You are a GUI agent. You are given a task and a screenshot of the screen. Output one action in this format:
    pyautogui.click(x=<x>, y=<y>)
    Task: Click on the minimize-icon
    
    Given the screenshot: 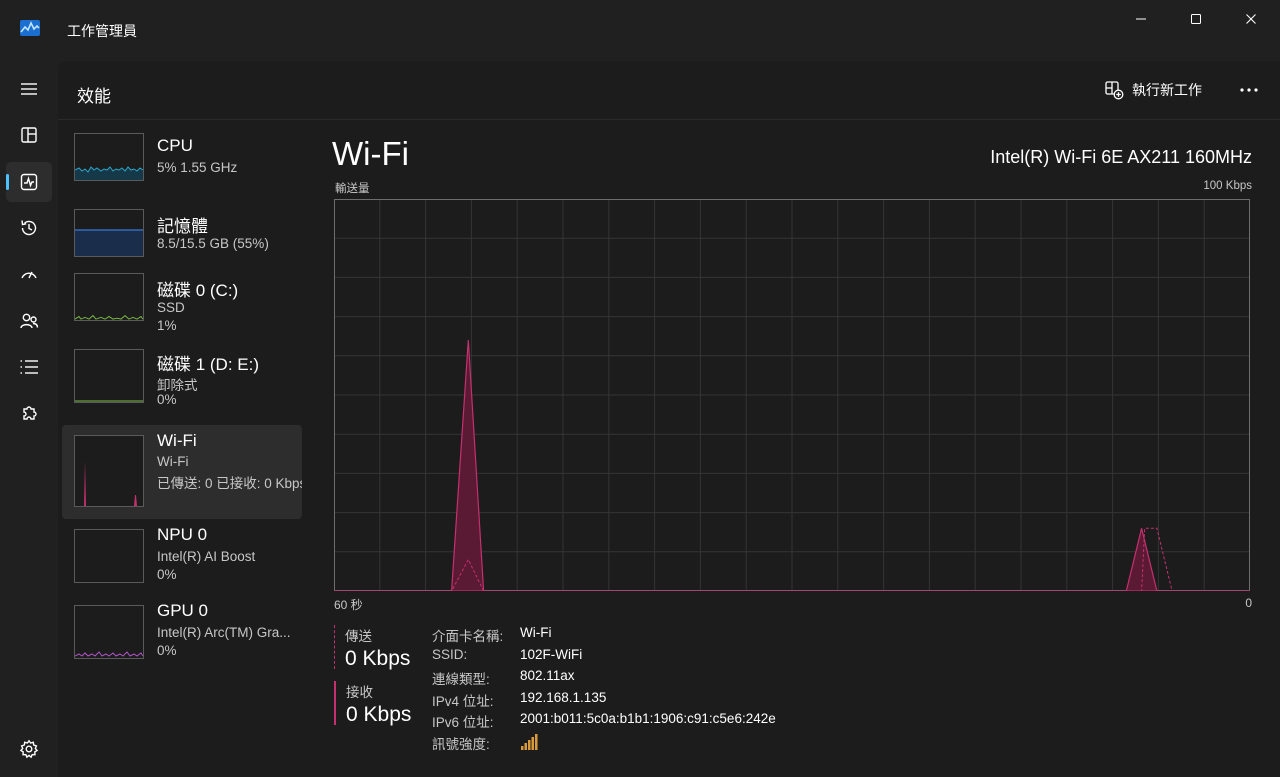 What is the action you would take?
    pyautogui.click(x=1141, y=19)
    